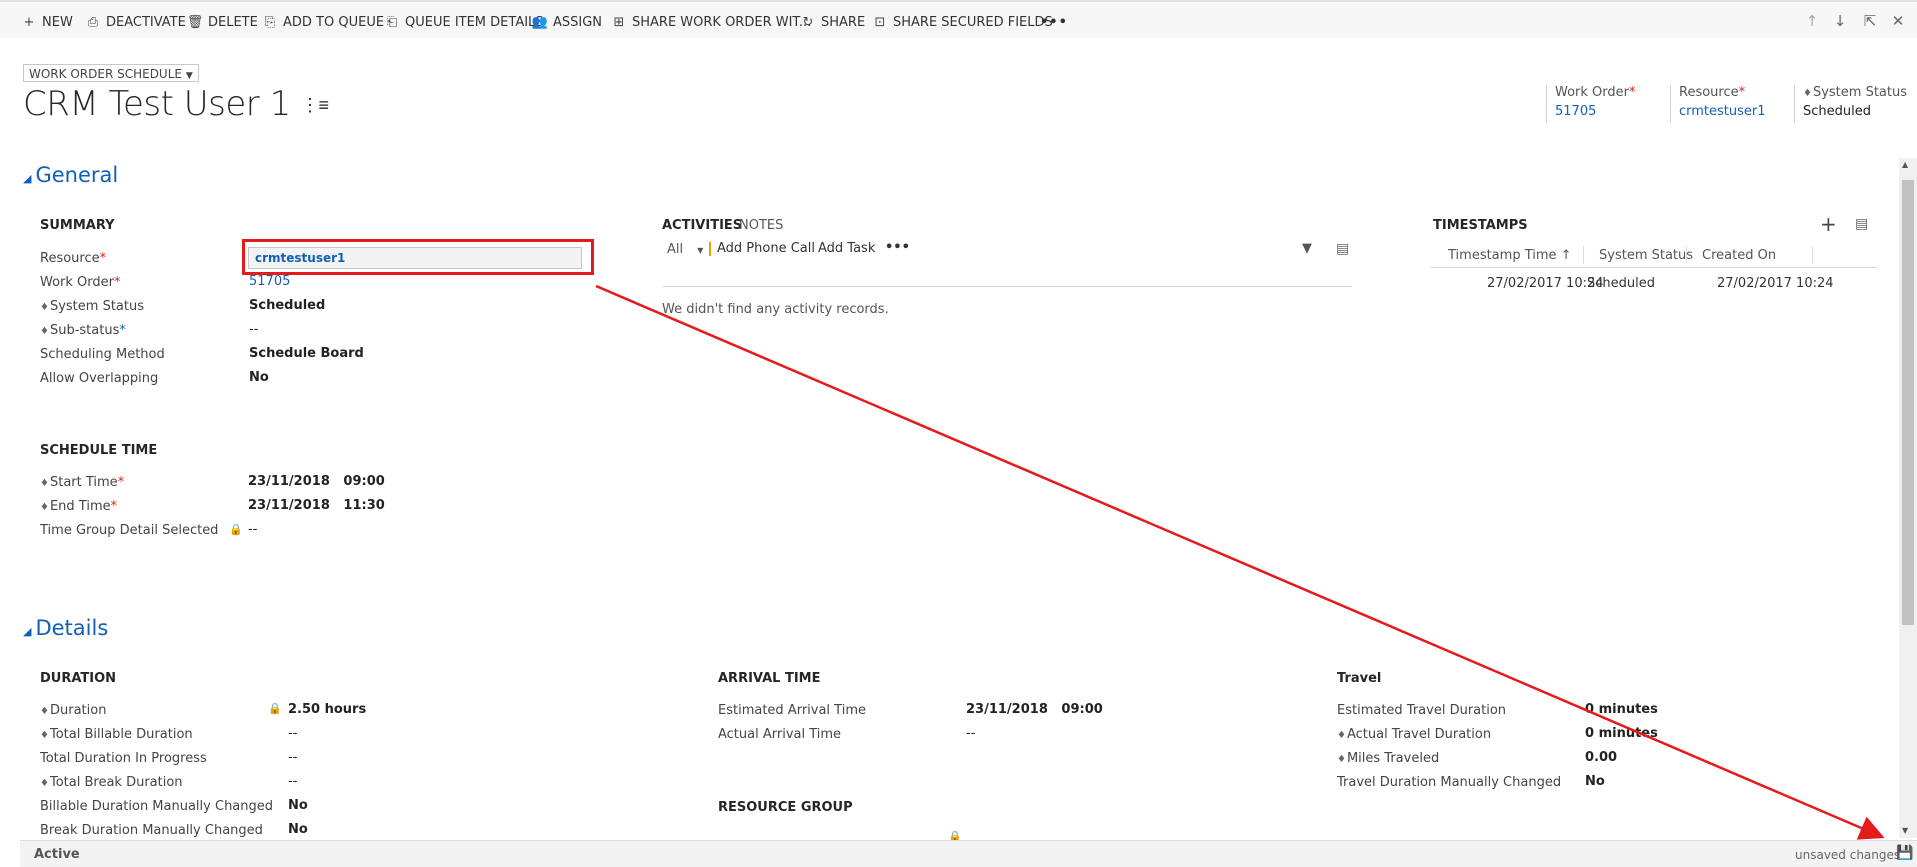 This screenshot has width=1917, height=867. I want to click on arrow-up-icon: ↑, so click(1812, 21).